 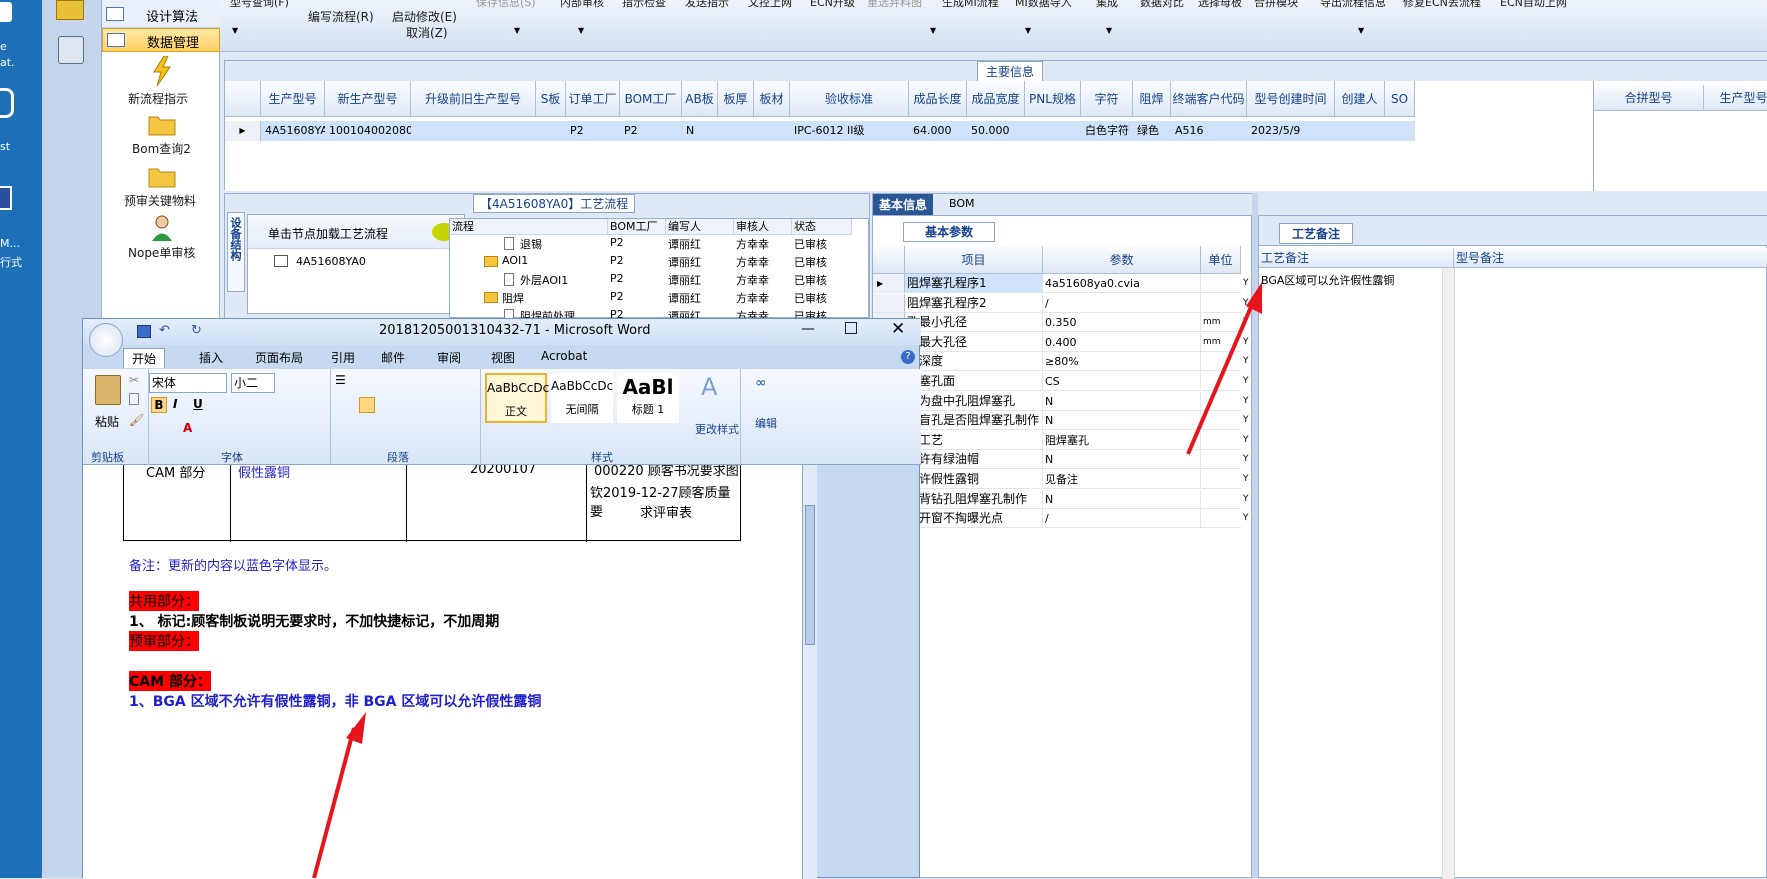 I want to click on arrow-to-note, so click(x=1221, y=377).